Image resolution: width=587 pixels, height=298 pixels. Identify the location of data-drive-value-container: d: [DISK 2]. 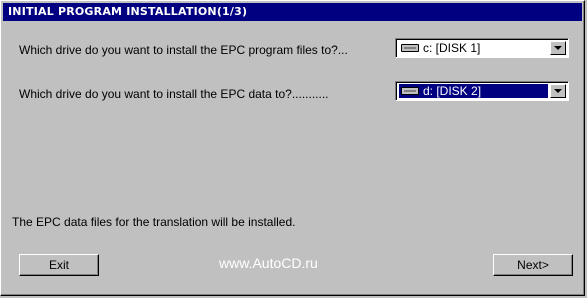
(473, 91).